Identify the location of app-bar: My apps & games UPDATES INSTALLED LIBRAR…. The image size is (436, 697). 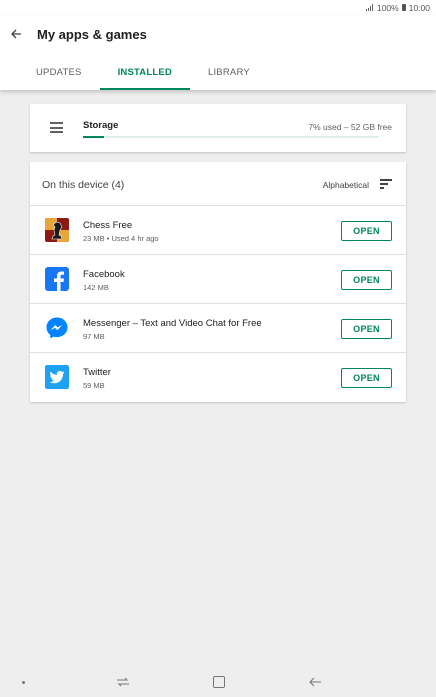
(218, 52).